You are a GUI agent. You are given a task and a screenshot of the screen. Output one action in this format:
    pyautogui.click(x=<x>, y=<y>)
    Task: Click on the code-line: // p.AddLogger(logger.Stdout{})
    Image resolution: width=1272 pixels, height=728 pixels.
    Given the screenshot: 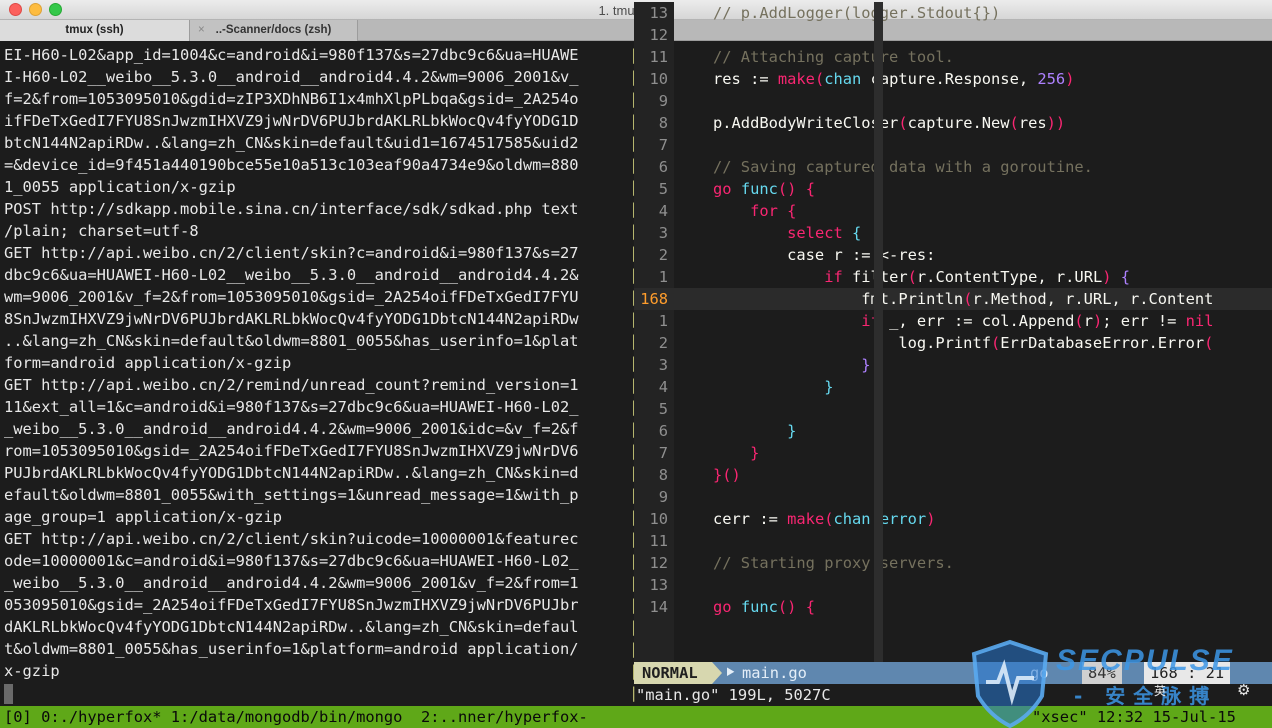 What is the action you would take?
    pyautogui.click(x=973, y=13)
    